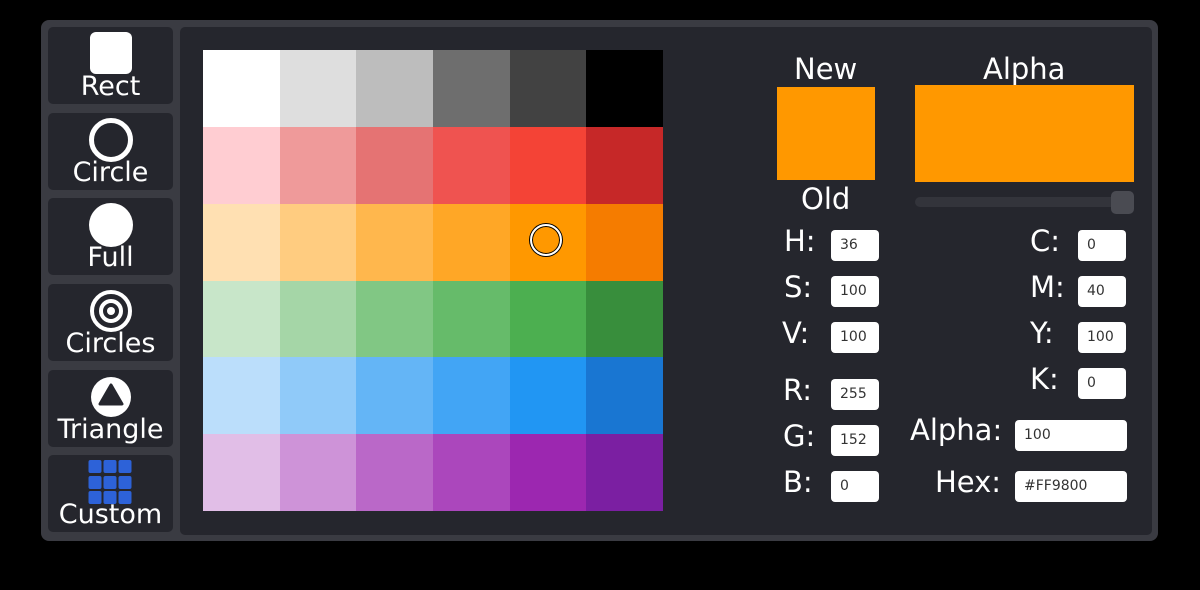 This screenshot has height=590, width=1200. I want to click on shape-button-circle: Circle, so click(110, 151).